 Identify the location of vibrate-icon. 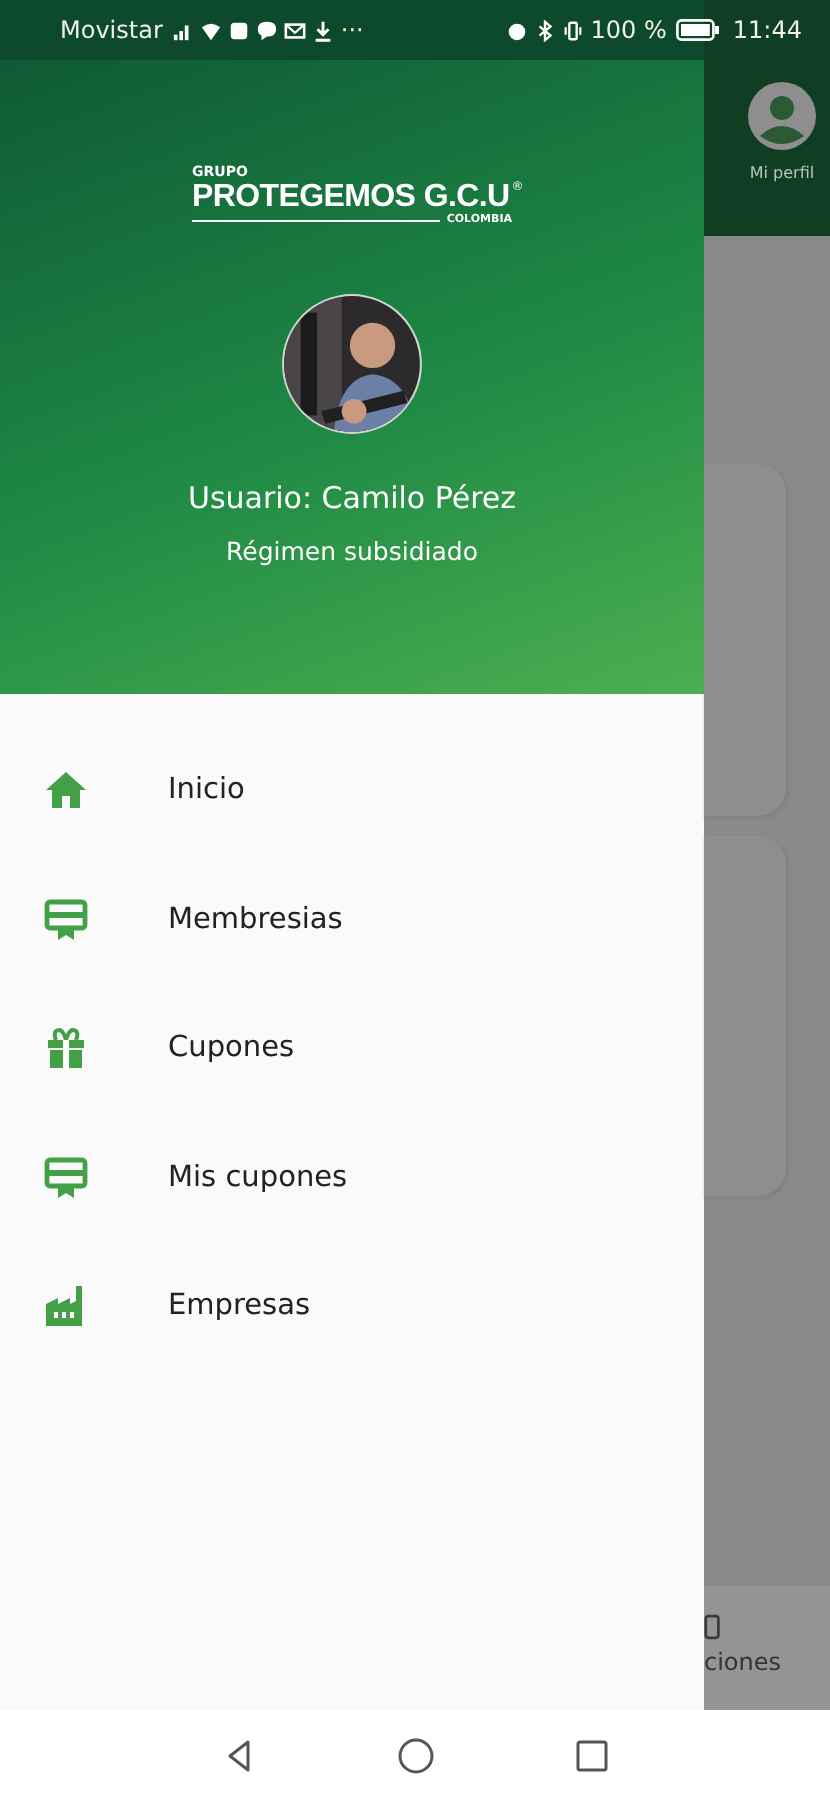
(573, 30).